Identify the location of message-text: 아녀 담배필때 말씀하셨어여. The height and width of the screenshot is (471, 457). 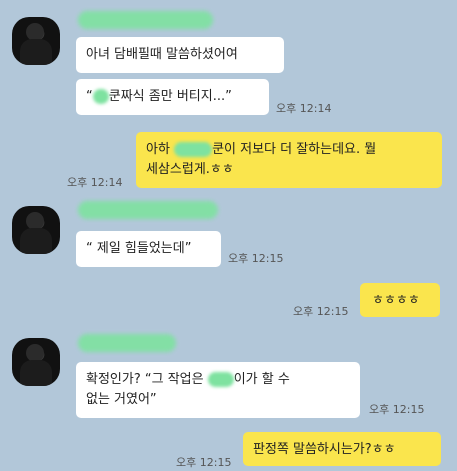
(162, 54).